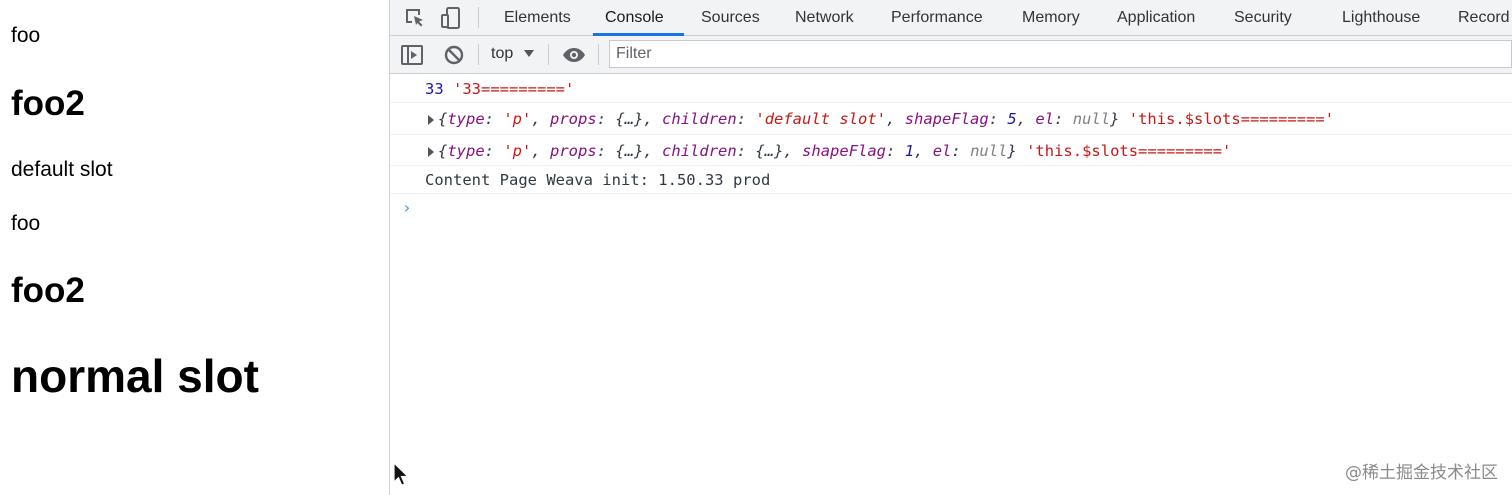 The image size is (1512, 495). Describe the element at coordinates (821, 119) in the screenshot. I see `object-value: 'default slot'` at that location.